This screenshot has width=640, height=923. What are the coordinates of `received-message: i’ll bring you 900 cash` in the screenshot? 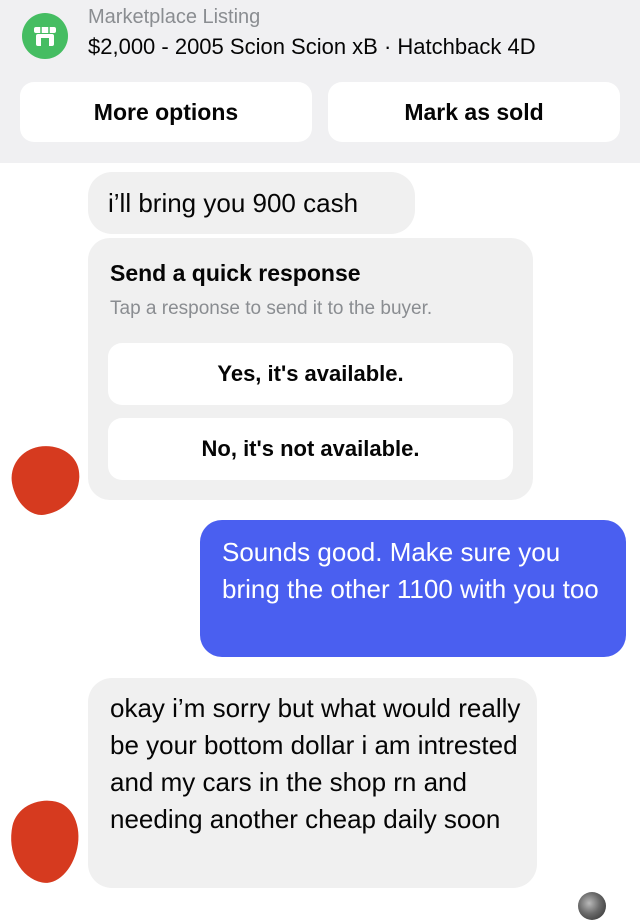 It's located at (251, 203).